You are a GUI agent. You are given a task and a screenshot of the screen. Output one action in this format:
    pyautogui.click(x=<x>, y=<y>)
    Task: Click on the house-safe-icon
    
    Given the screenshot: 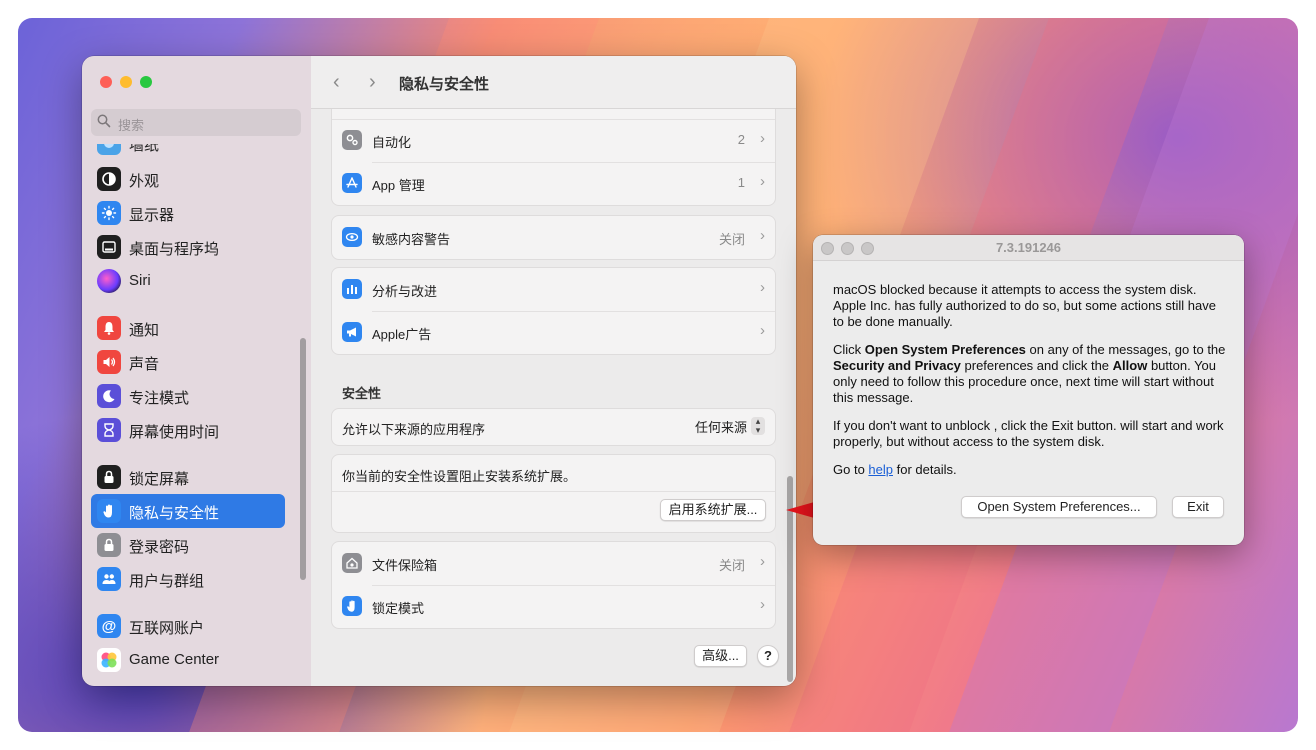 What is the action you would take?
    pyautogui.click(x=352, y=563)
    